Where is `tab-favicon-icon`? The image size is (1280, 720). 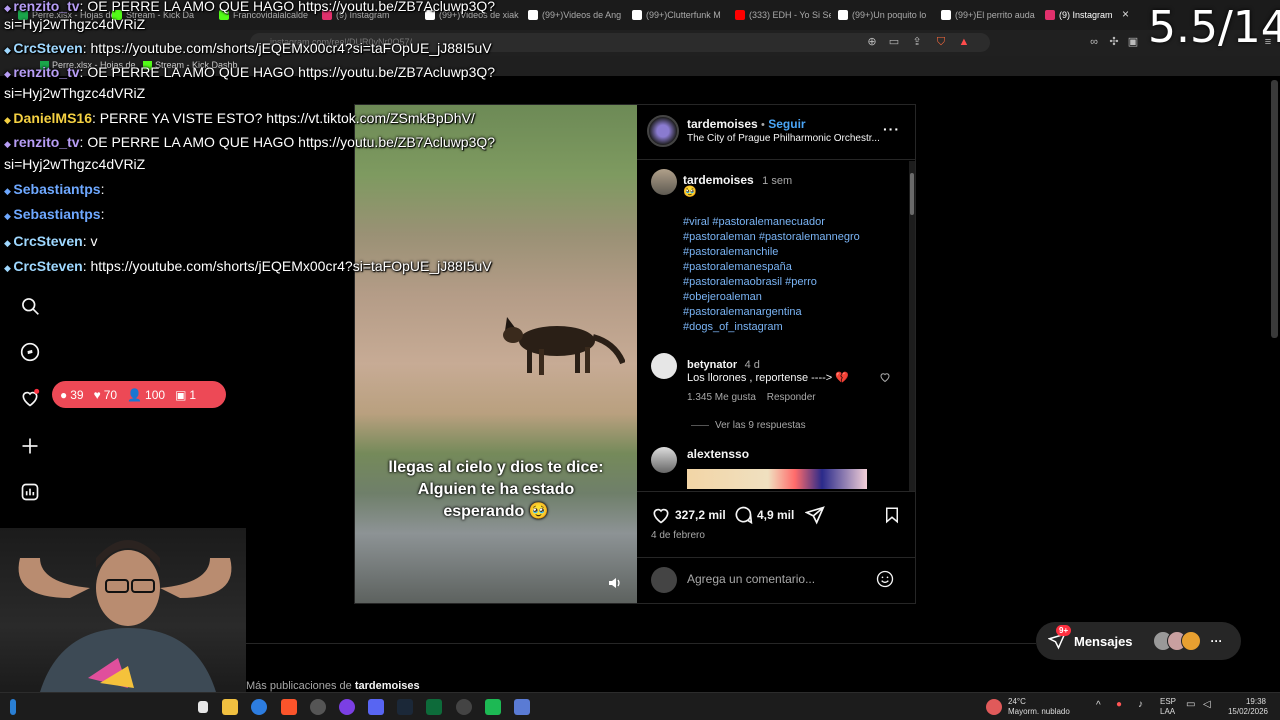 tab-favicon-icon is located at coordinates (1050, 15).